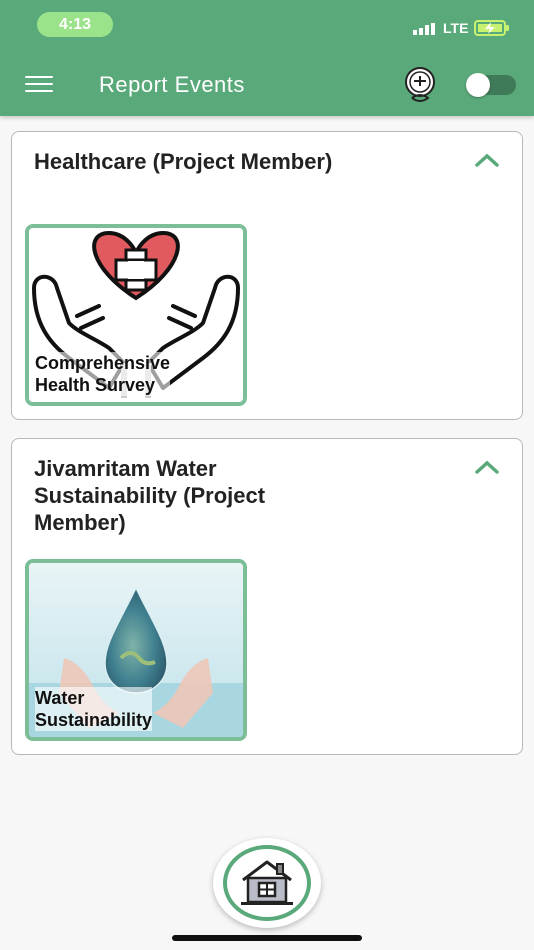 Image resolution: width=534 pixels, height=950 pixels. Describe the element at coordinates (94, 709) in the screenshot. I see `tile-label: Water Sustainability` at that location.